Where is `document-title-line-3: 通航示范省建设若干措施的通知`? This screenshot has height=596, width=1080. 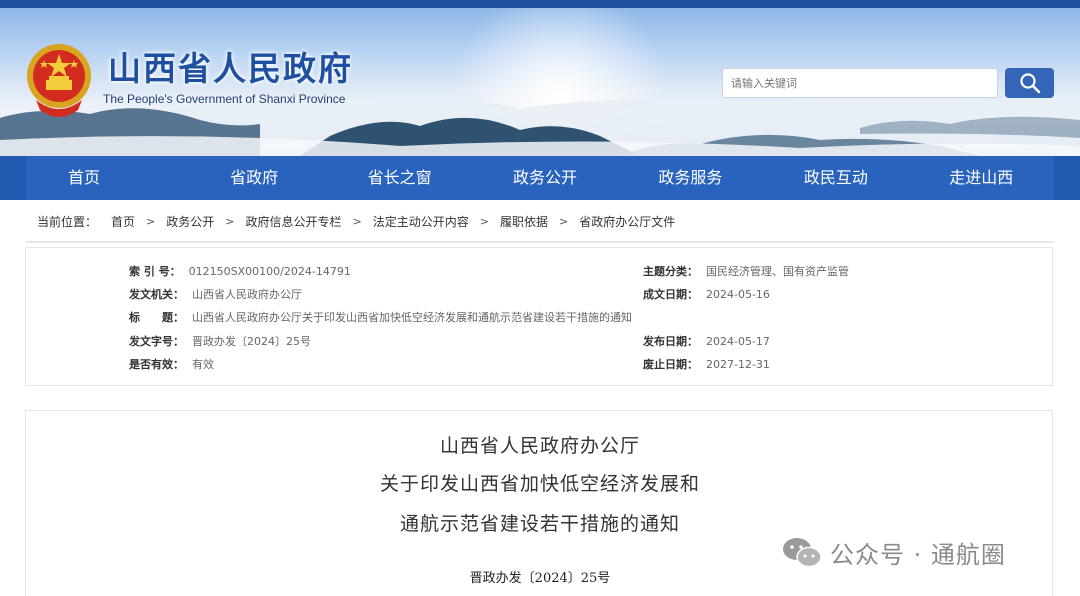
document-title-line-3: 通航示范省建设若干措施的通知 is located at coordinates (539, 524).